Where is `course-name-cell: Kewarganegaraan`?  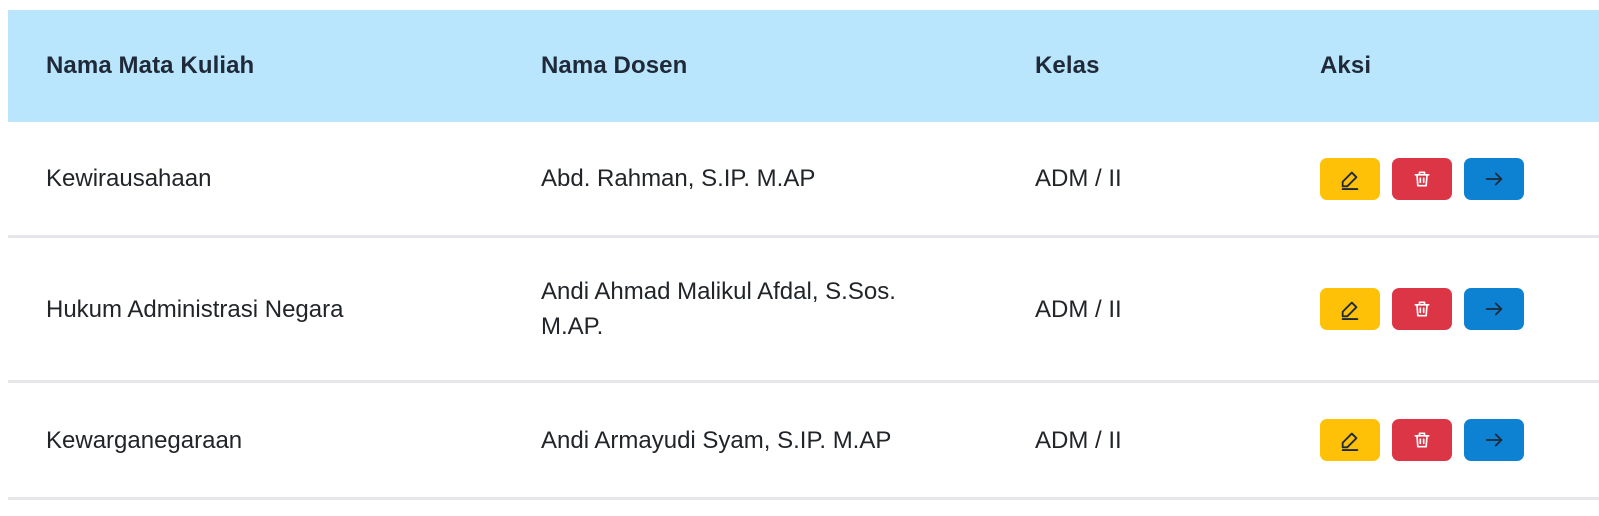 course-name-cell: Kewarganegaraan is located at coordinates (144, 440).